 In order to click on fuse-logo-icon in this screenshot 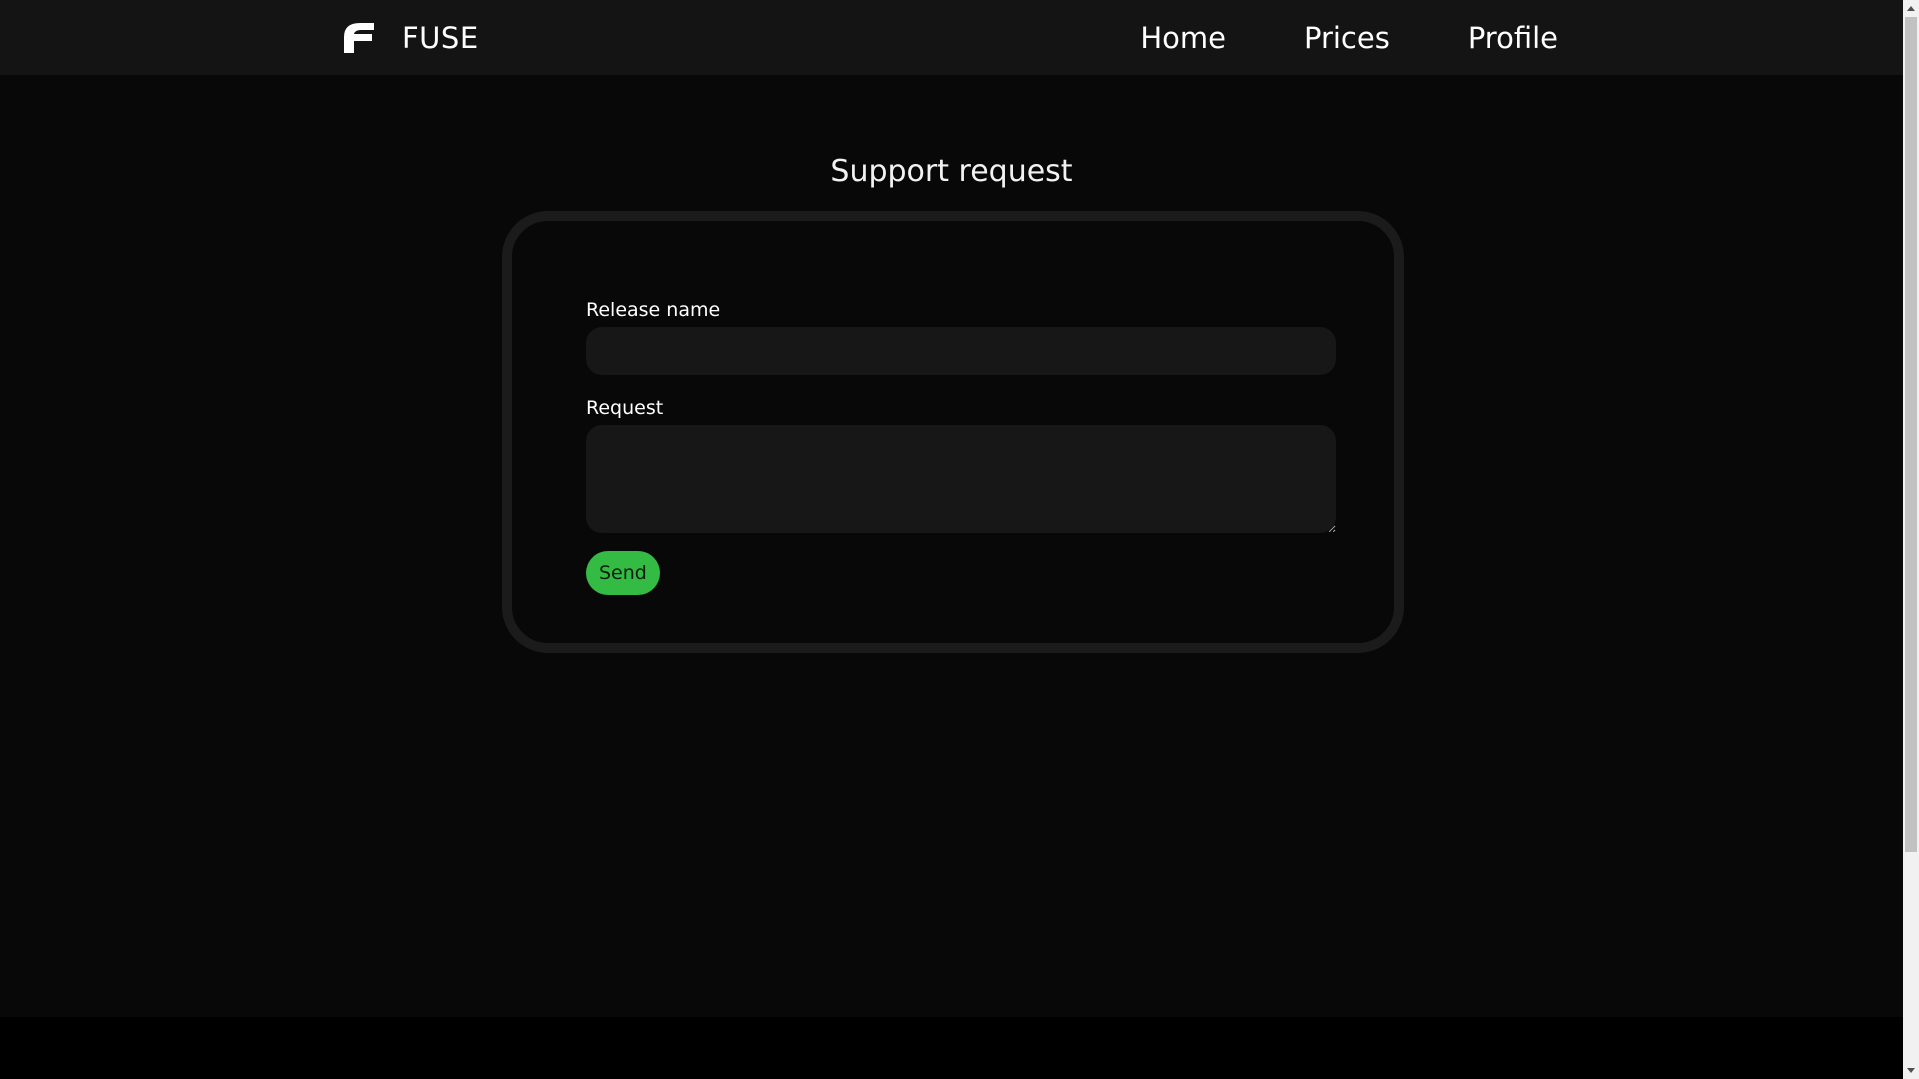, I will do `click(359, 38)`.